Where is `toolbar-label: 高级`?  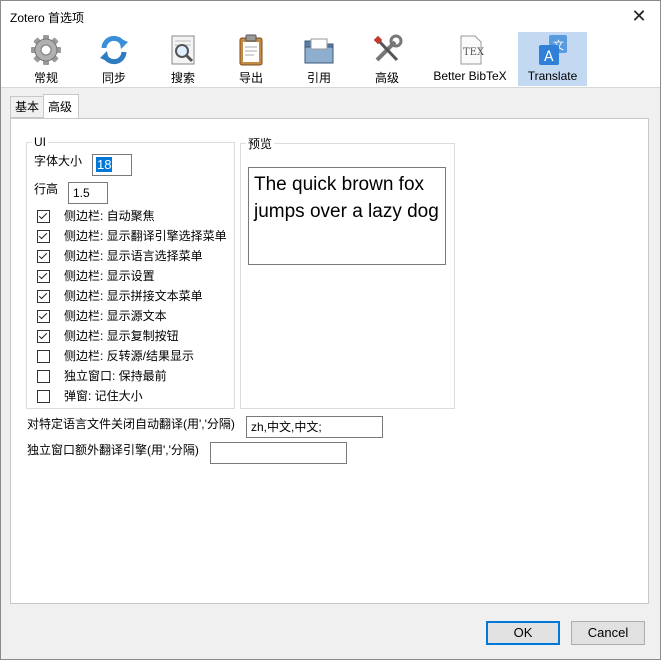
toolbar-label: 高级 is located at coordinates (386, 78).